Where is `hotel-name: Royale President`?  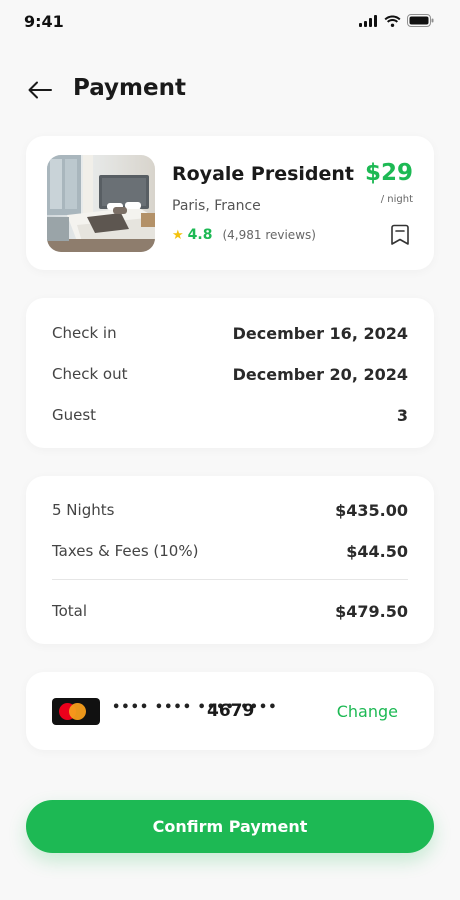 hotel-name: Royale President is located at coordinates (263, 174).